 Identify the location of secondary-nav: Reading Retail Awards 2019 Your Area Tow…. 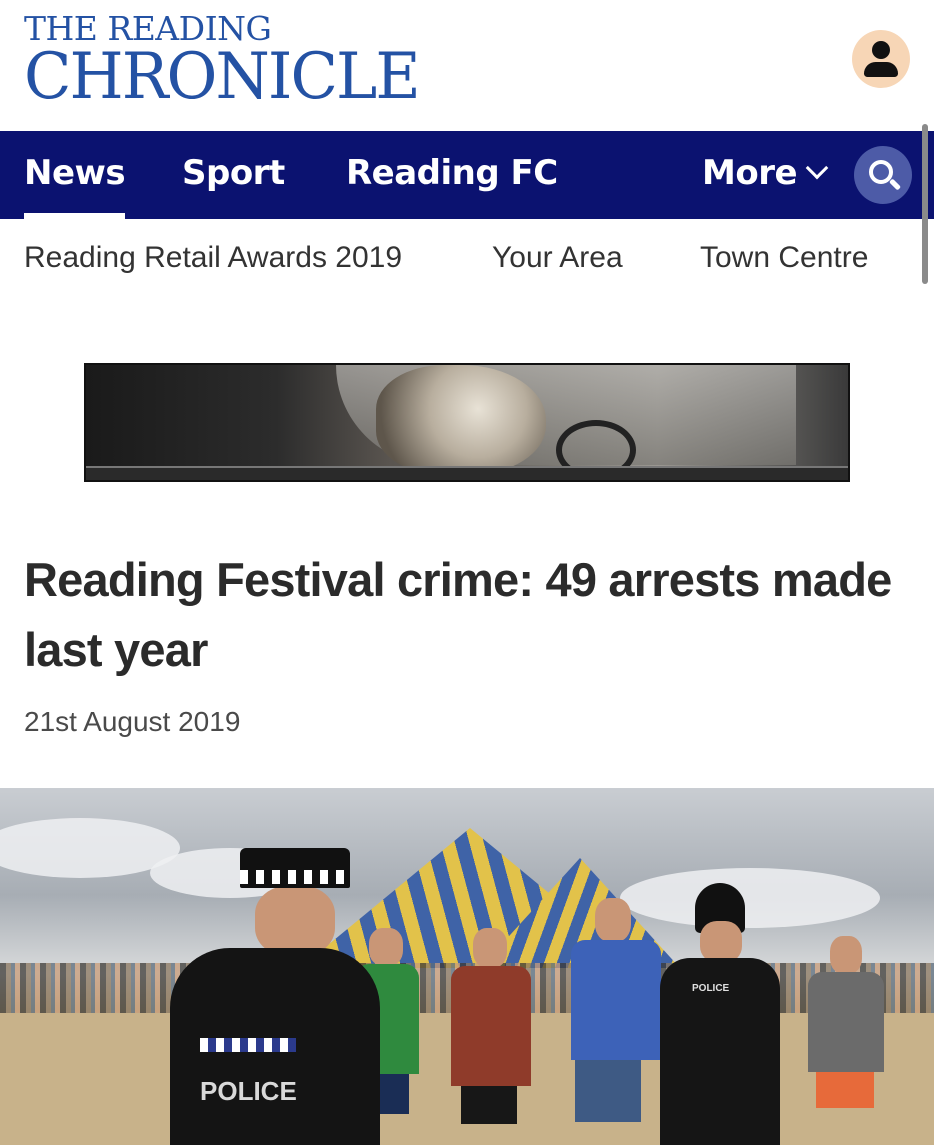
(467, 261).